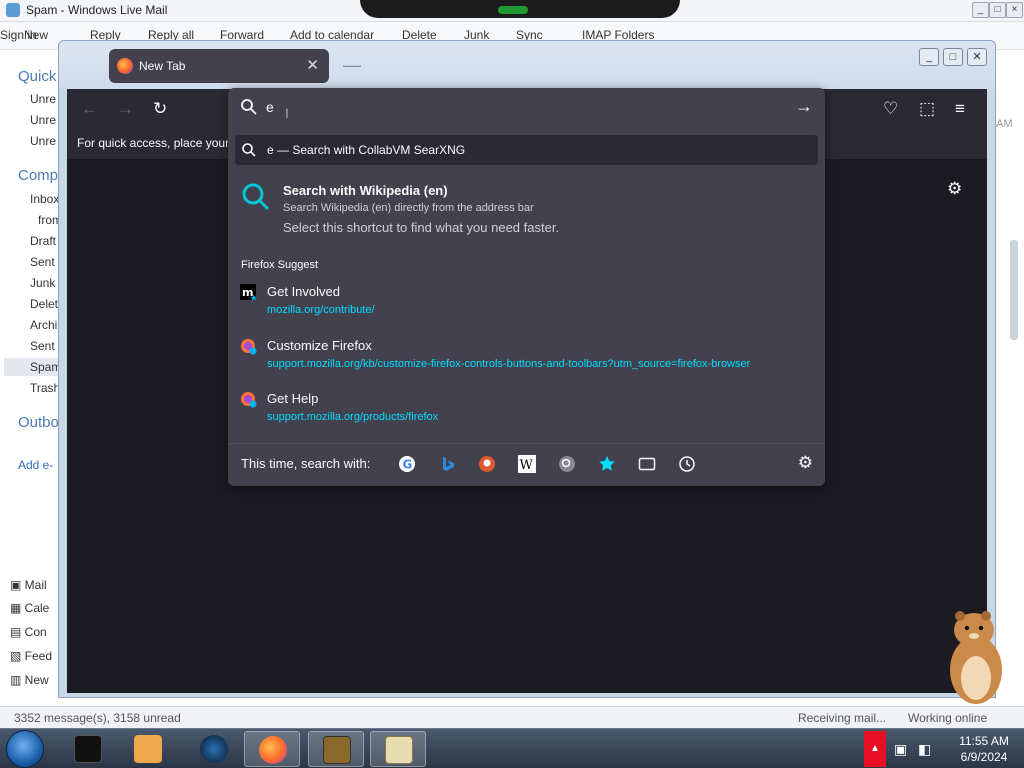 The image size is (1024, 768). What do you see at coordinates (31, 656) in the screenshot?
I see `nav-feeds: ▧ Feed` at bounding box center [31, 656].